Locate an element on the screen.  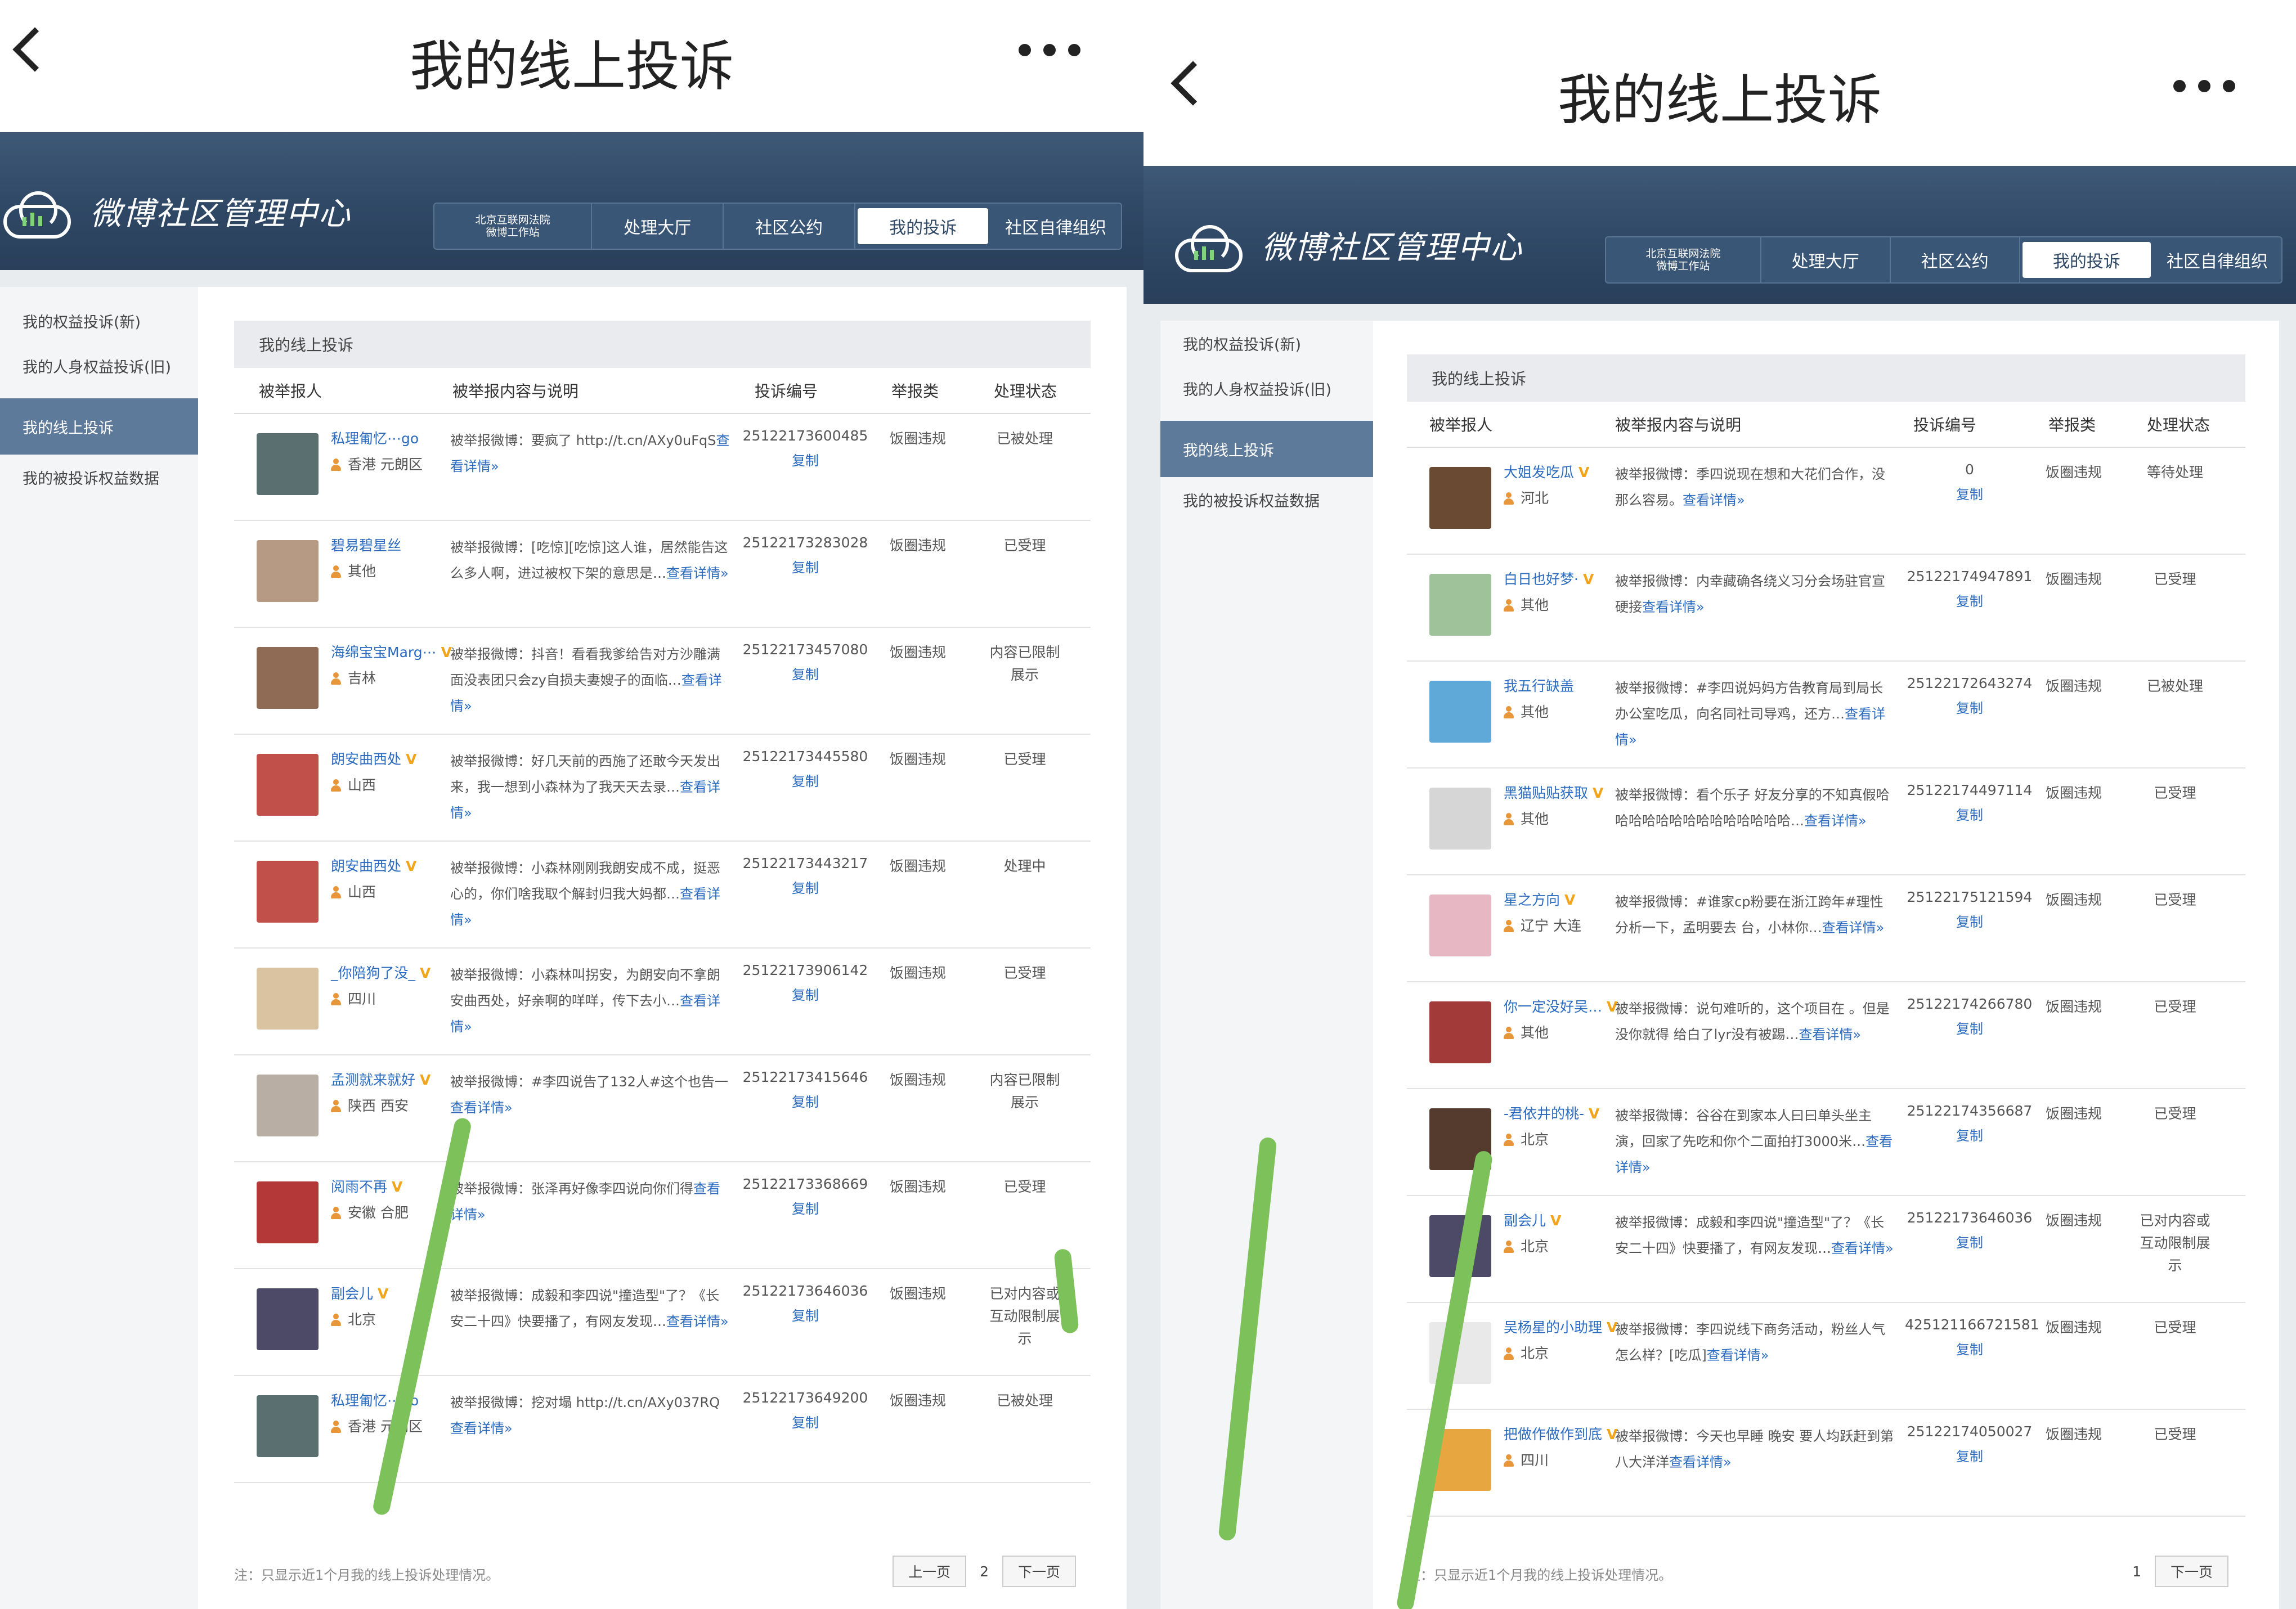
user-name-link: -君依井的桃- V is located at coordinates (1552, 1113).